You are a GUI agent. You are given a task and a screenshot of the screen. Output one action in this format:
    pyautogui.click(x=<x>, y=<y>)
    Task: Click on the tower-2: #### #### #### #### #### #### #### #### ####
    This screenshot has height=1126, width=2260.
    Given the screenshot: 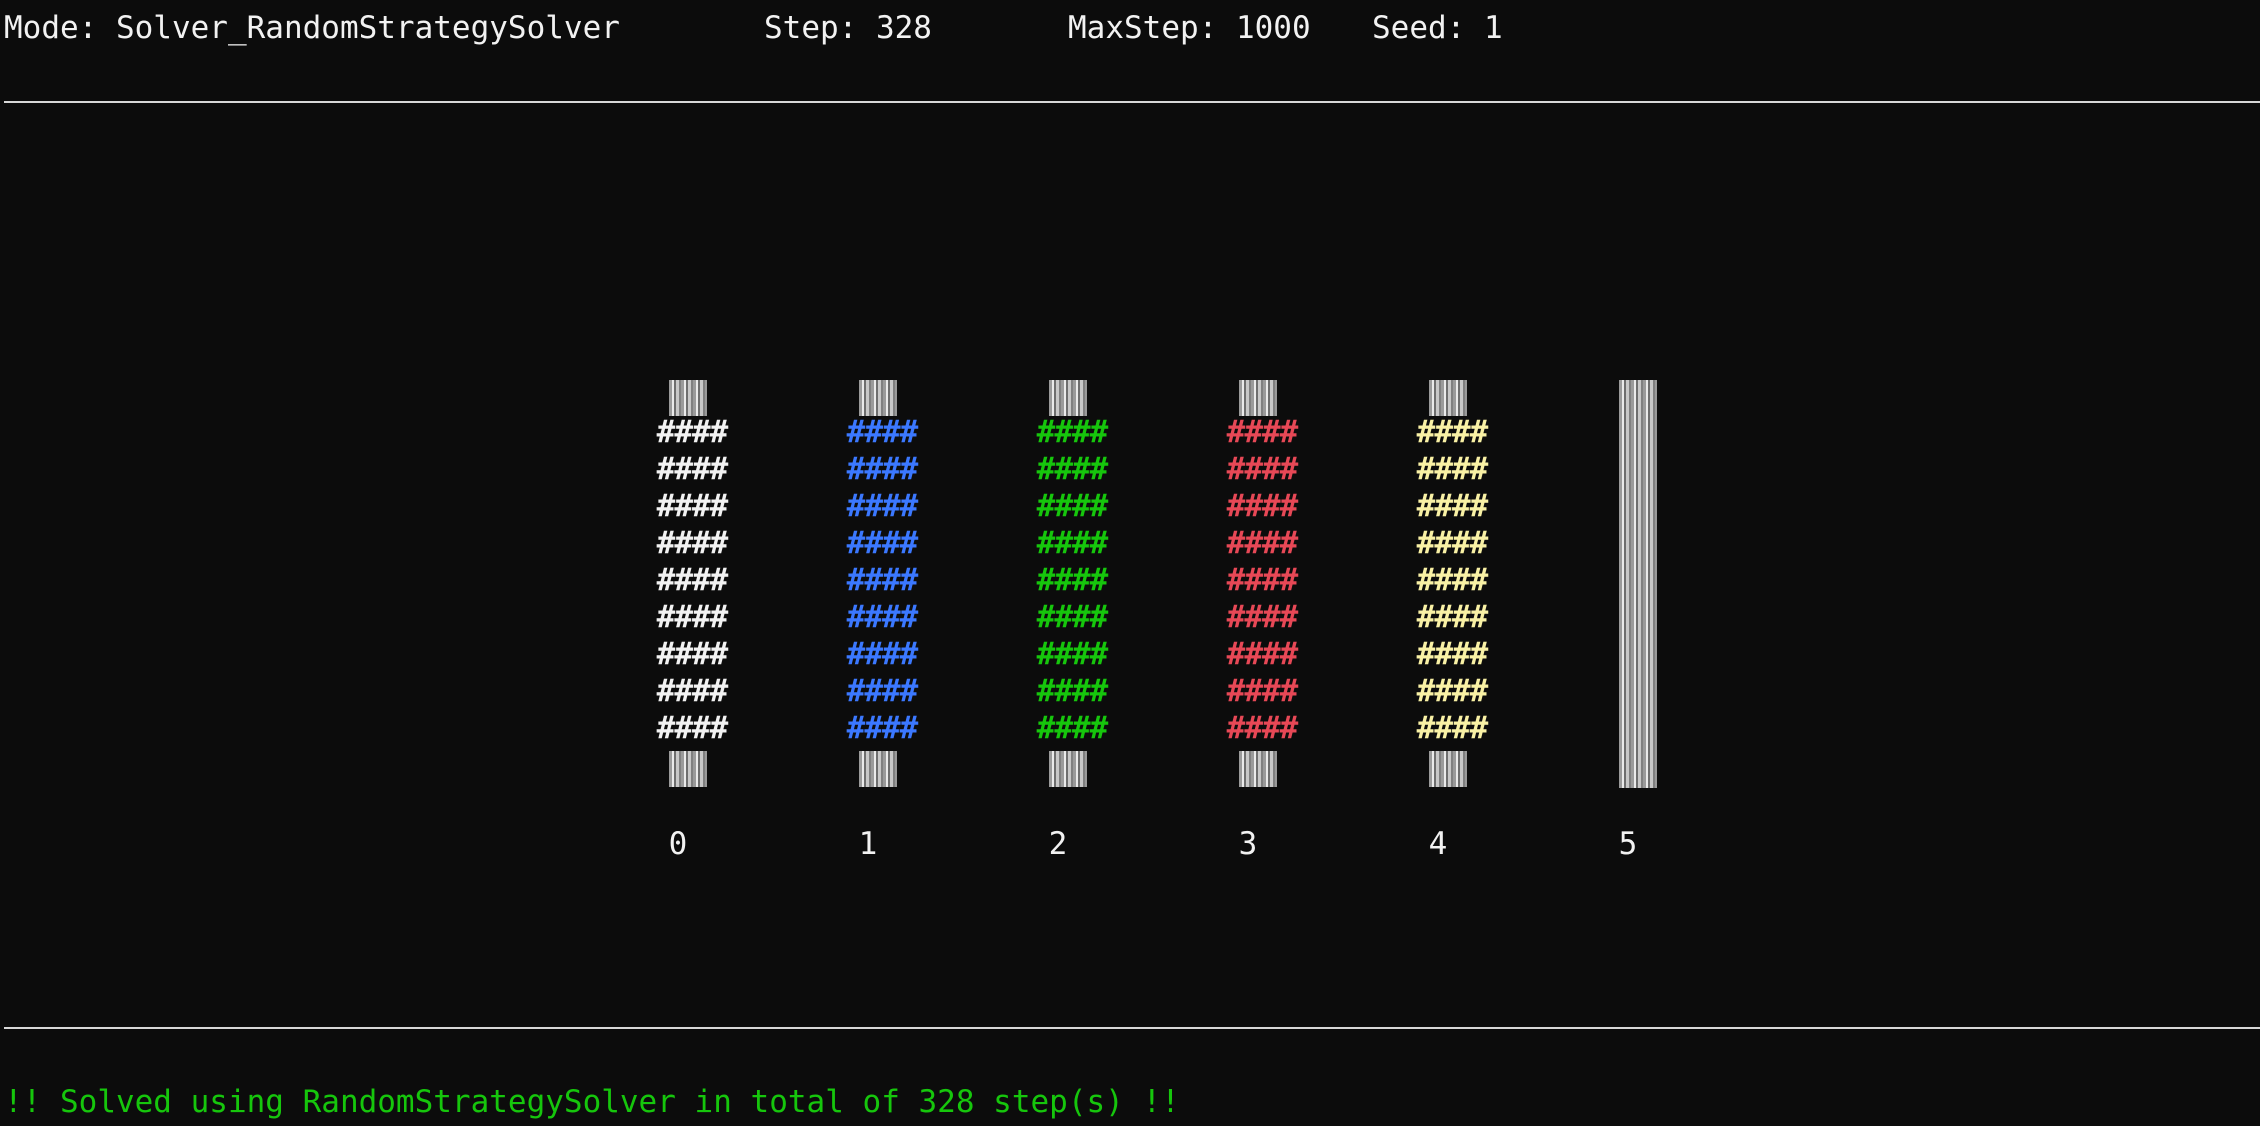 What is the action you would take?
    pyautogui.click(x=1072, y=585)
    